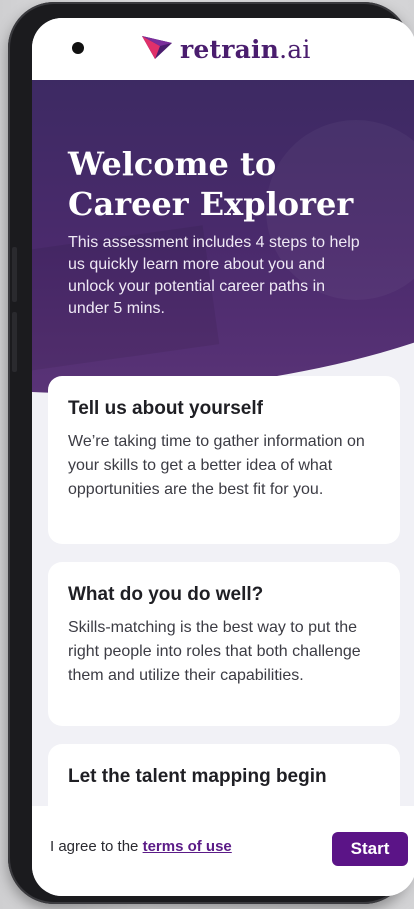  What do you see at coordinates (197, 776) in the screenshot?
I see `step-card-title: Let the talent mapping begin` at bounding box center [197, 776].